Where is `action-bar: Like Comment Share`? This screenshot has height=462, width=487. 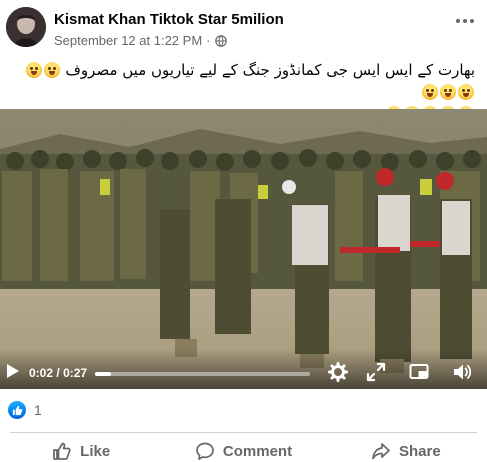 action-bar: Like Comment Share is located at coordinates (243, 449).